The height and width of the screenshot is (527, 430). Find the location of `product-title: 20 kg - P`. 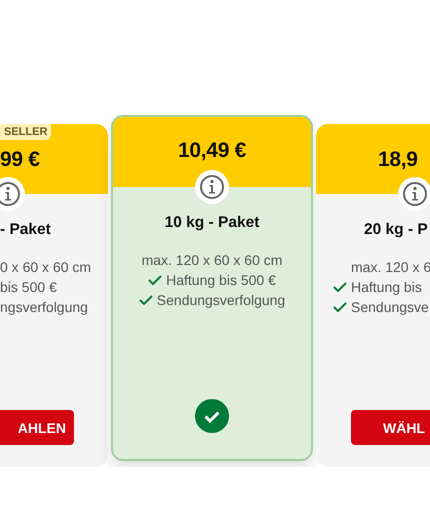

product-title: 20 kg - P is located at coordinates (396, 230).